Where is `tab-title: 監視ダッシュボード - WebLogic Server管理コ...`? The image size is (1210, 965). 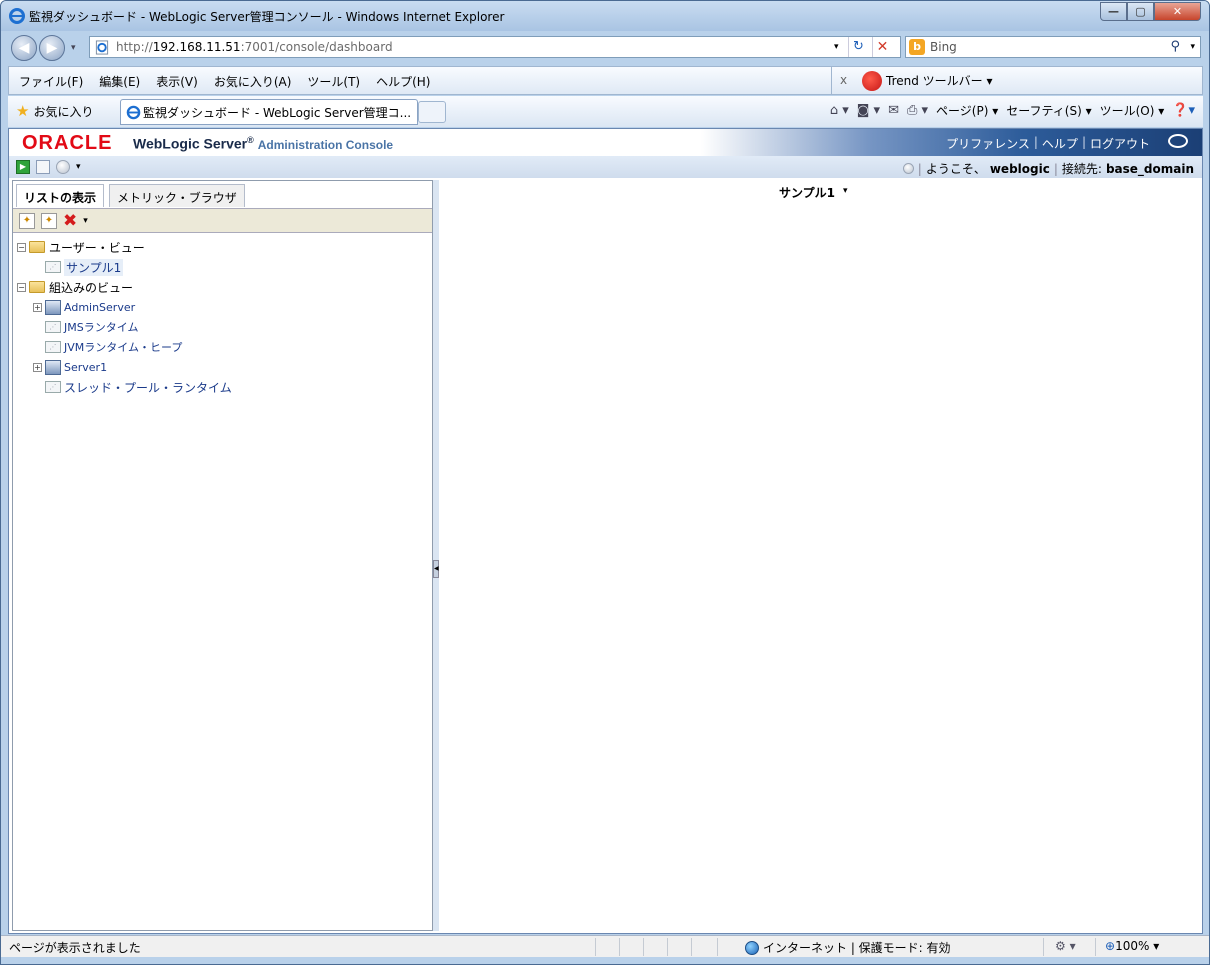
tab-title: 監視ダッシュボード - WebLogic Server管理コ... is located at coordinates (277, 113).